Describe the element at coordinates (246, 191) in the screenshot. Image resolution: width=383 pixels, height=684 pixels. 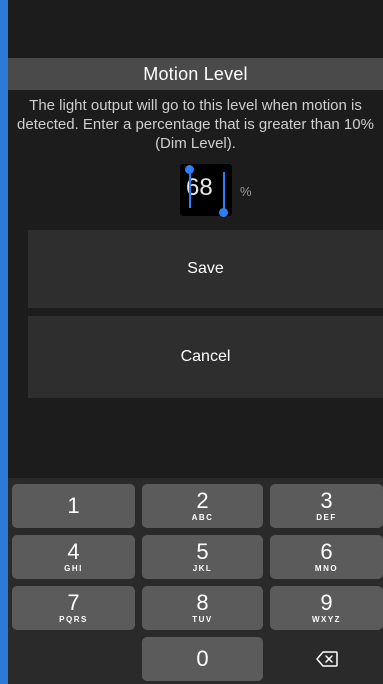
I see `percent-unit-label: %` at that location.